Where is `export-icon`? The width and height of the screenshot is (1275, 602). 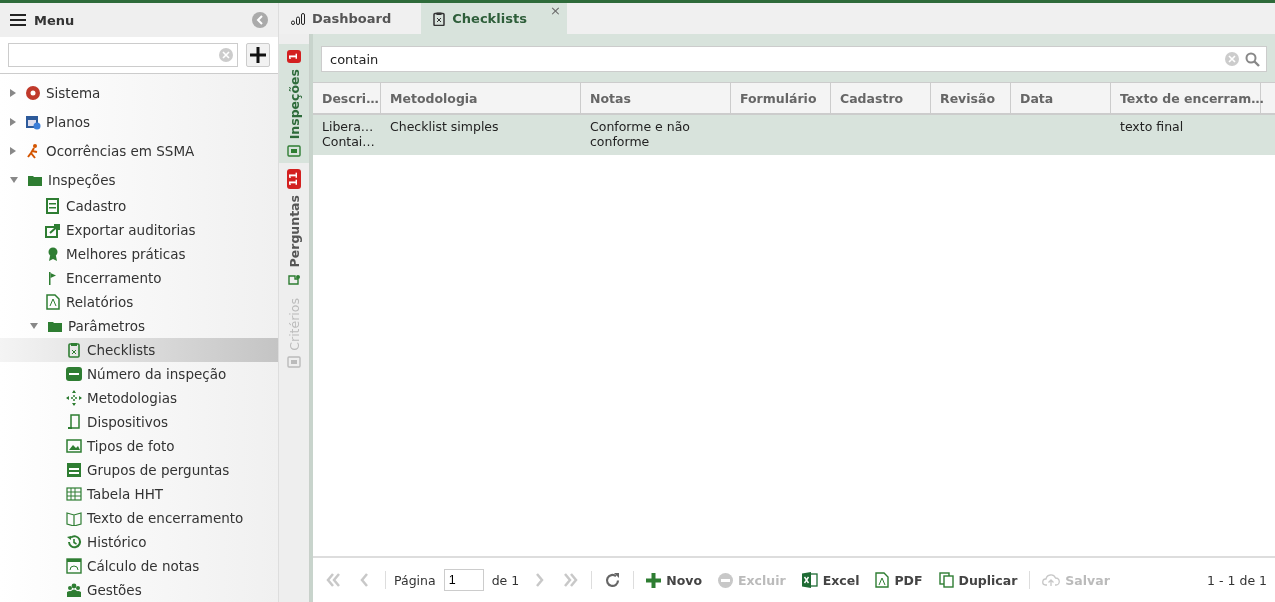
export-icon is located at coordinates (53, 230).